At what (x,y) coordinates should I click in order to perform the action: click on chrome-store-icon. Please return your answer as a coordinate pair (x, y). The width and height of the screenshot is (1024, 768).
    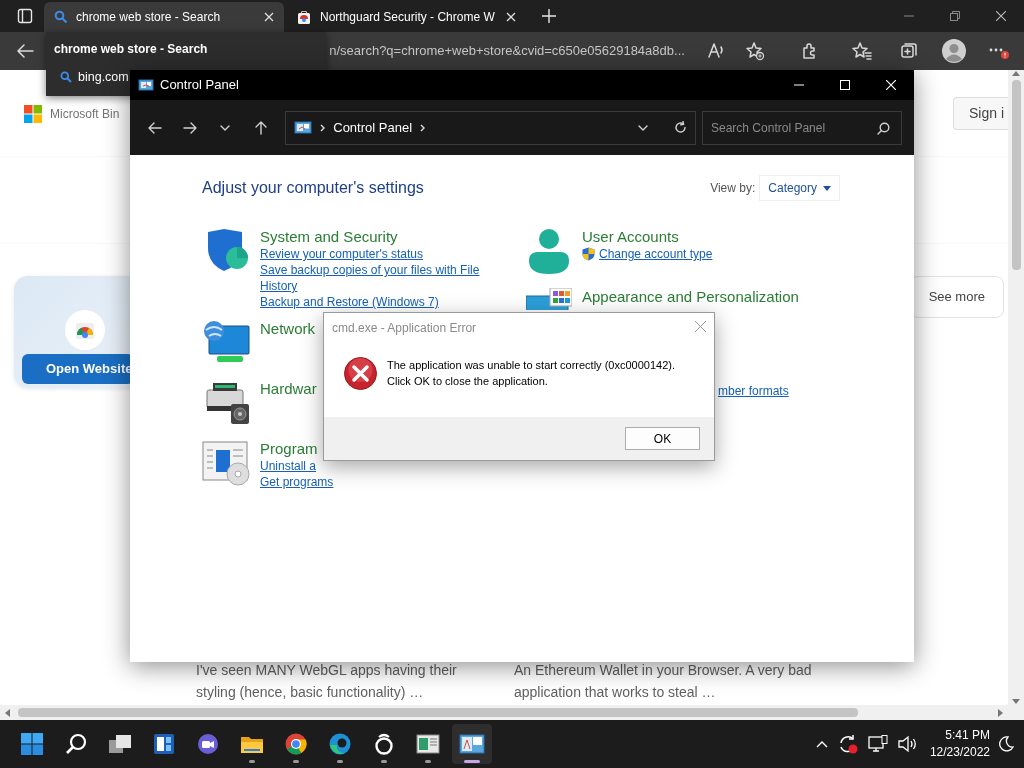
    Looking at the image, I should click on (85, 330).